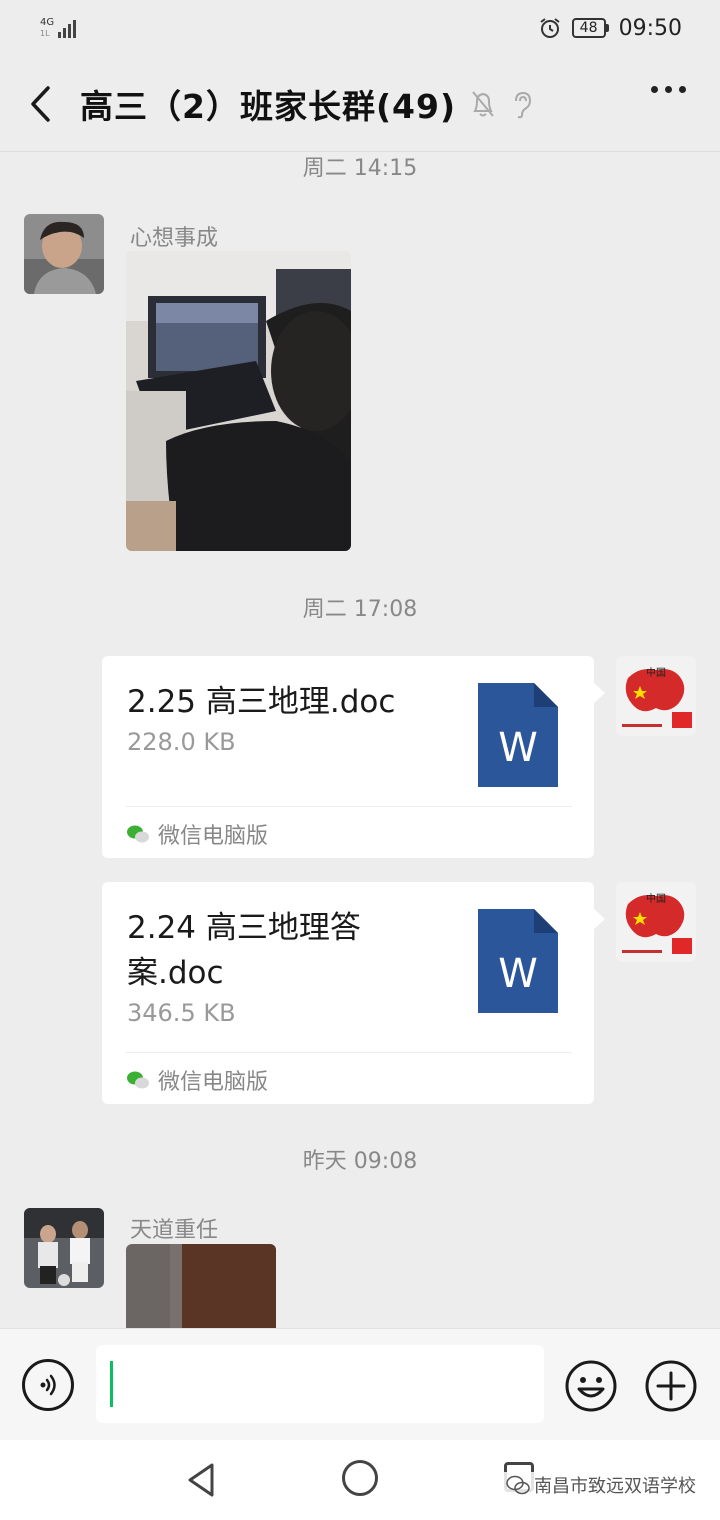 The width and height of the screenshot is (720, 1520). Describe the element at coordinates (353, 757) in the screenshot. I see `file-message: 2.25 高三地理.doc 228.0 KB W 微信电脑版` at that location.